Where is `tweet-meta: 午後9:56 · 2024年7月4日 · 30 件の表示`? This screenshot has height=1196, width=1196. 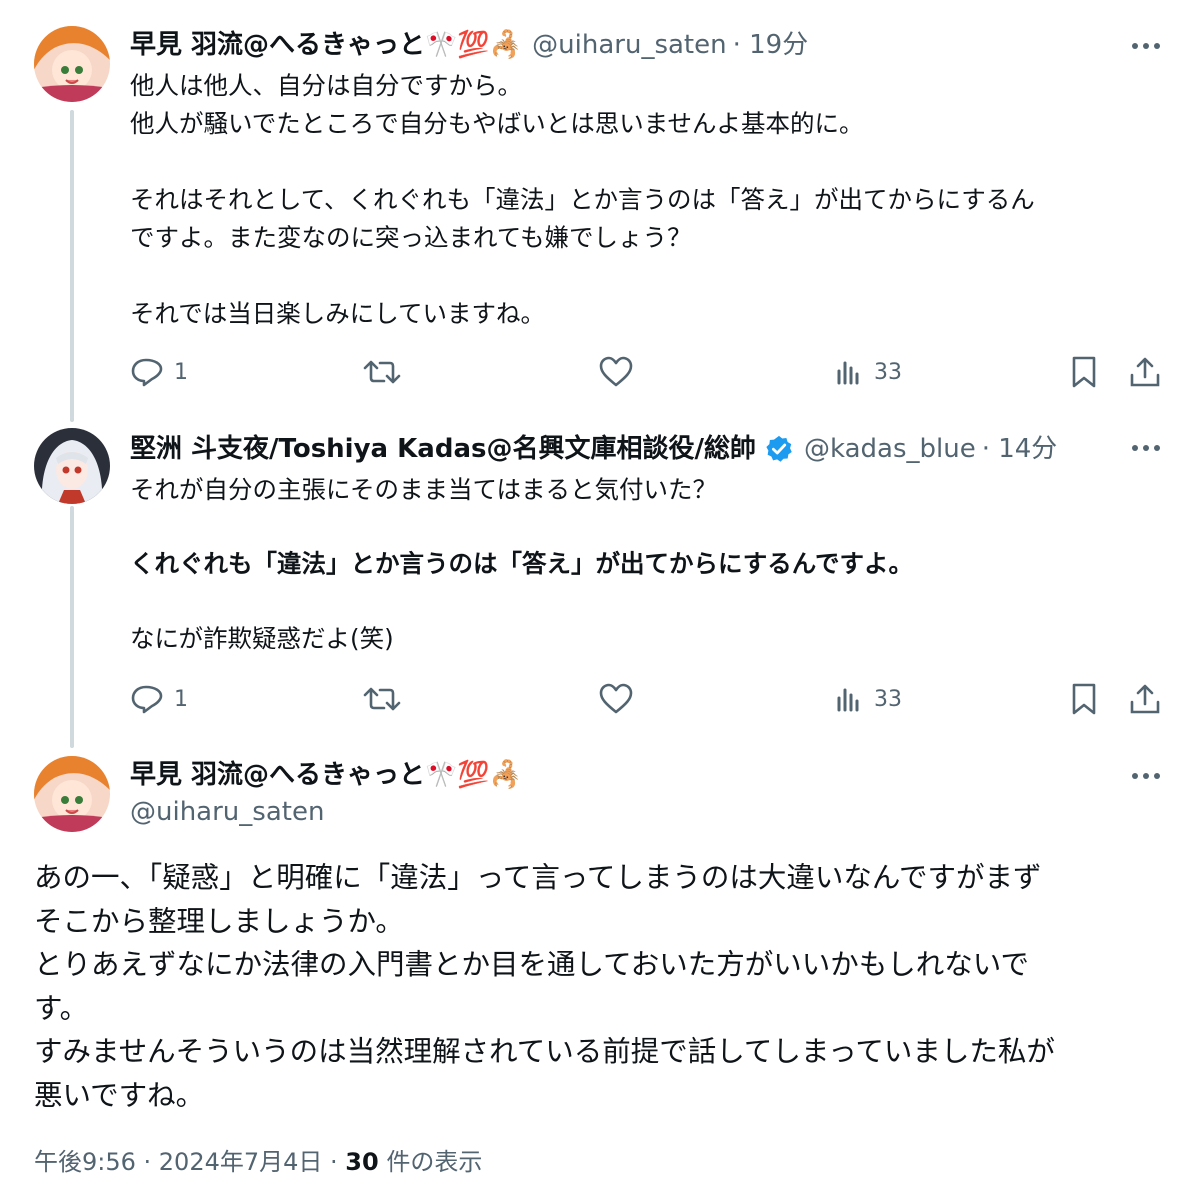 tweet-meta: 午後9:56 · 2024年7月4日 · 30 件の表示 is located at coordinates (258, 1162).